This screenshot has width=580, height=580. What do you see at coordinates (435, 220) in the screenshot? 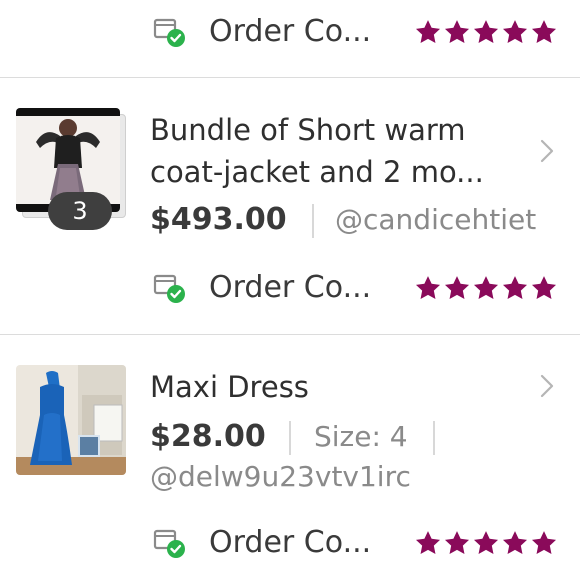
I see `seller-username: @candicehtiet` at bounding box center [435, 220].